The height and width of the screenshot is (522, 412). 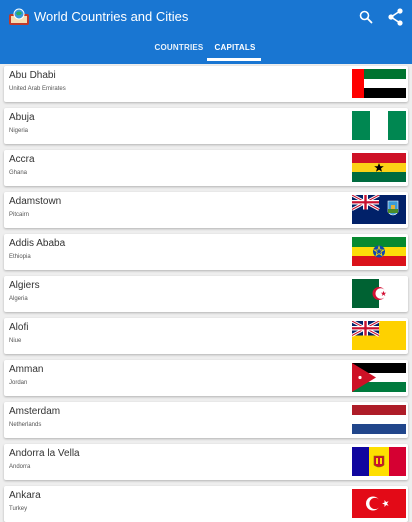 What do you see at coordinates (44, 453) in the screenshot?
I see `capital-name: Andorra la Vella` at bounding box center [44, 453].